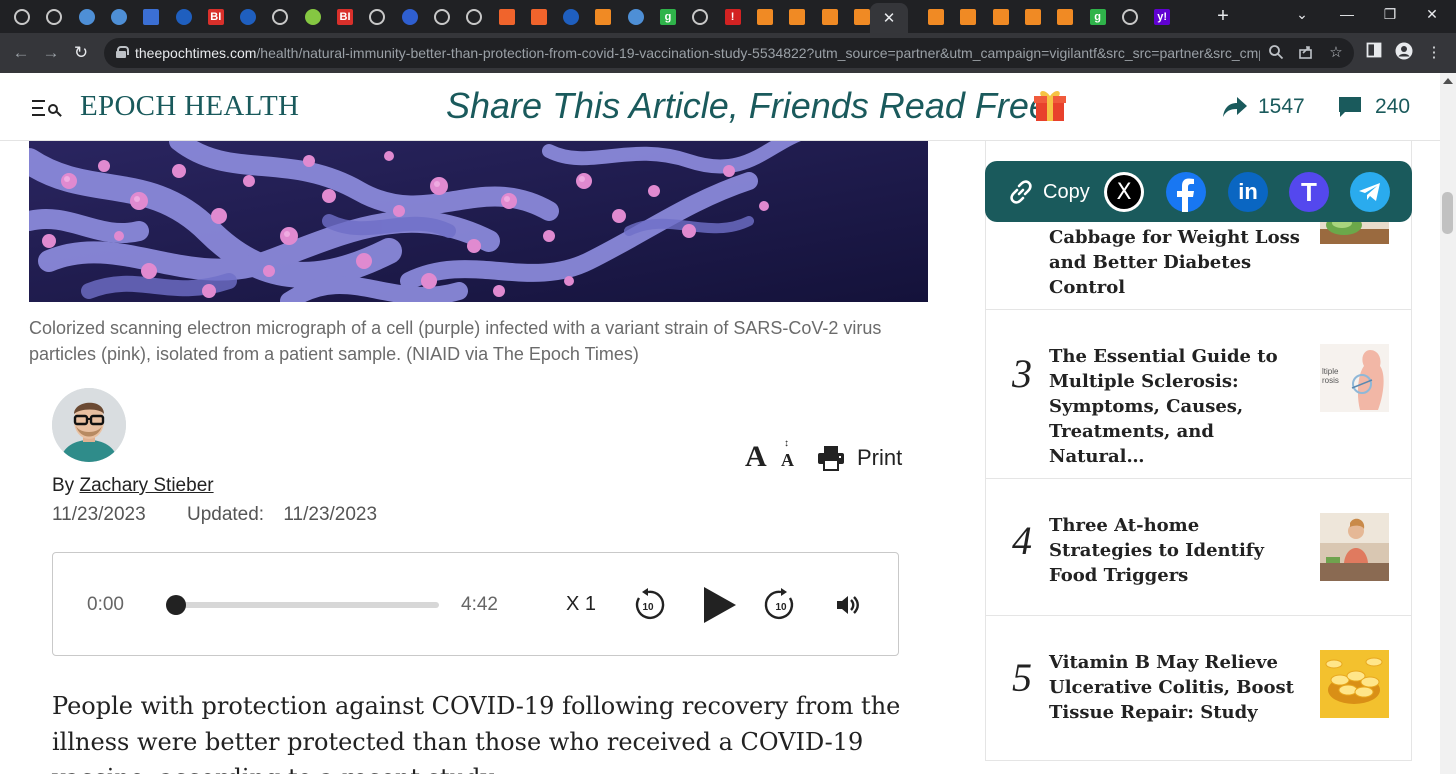 Image resolution: width=1456 pixels, height=774 pixels. Describe the element at coordinates (733, 17) in the screenshot. I see `browser-tab: !` at that location.